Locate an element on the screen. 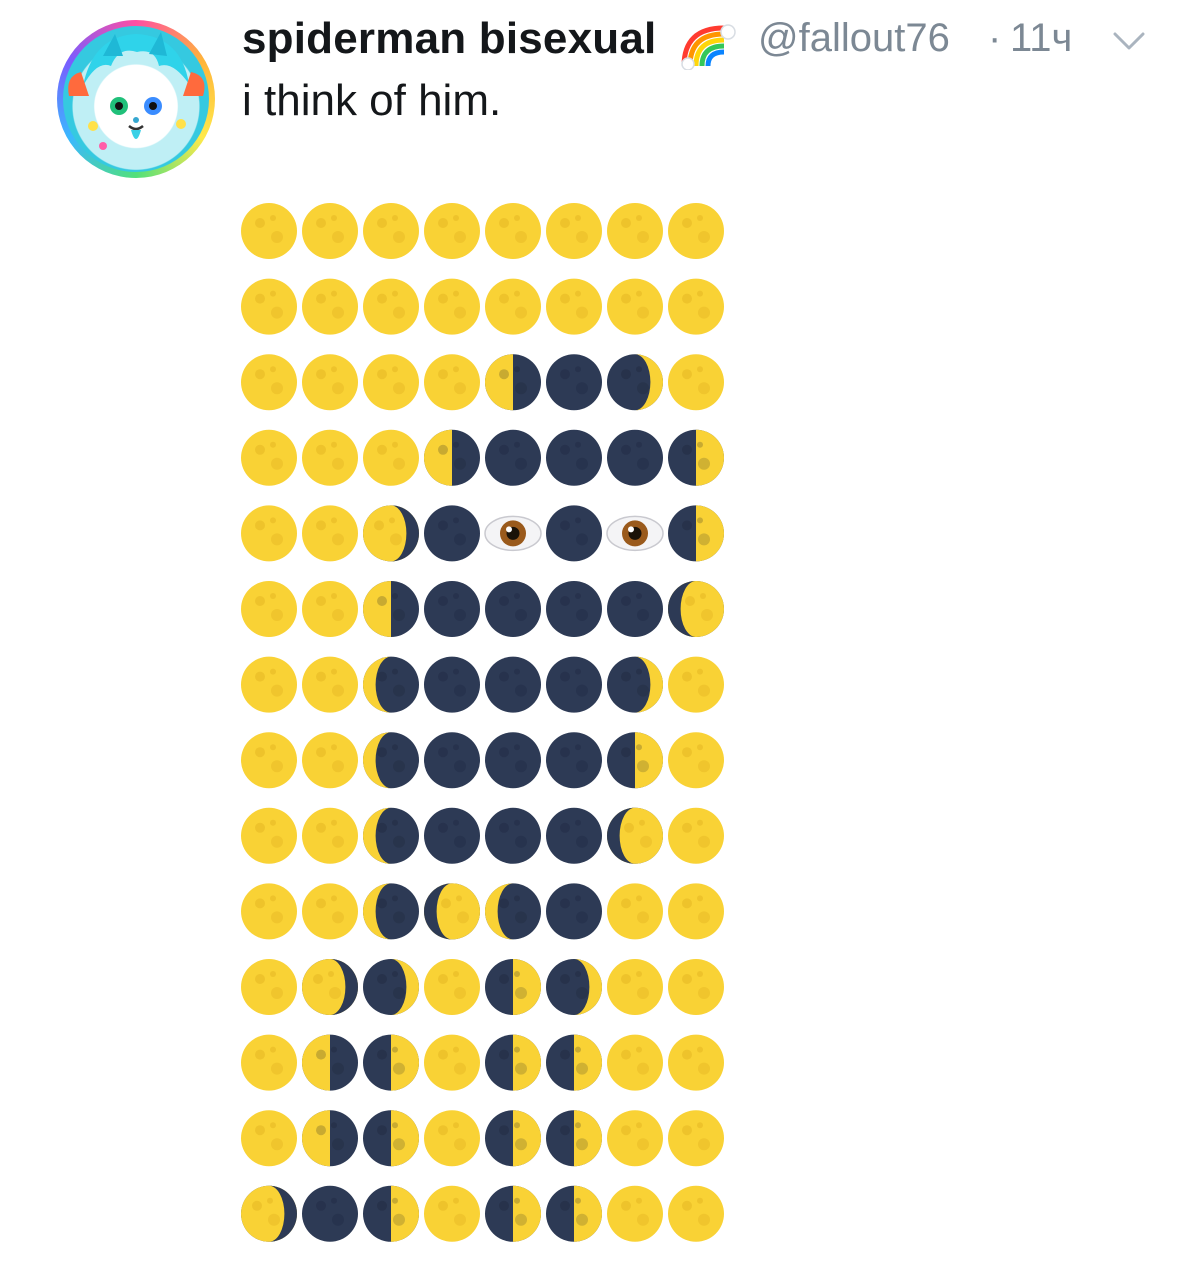 The height and width of the screenshot is (1280, 1200). rainbow-icon is located at coordinates (708, 47).